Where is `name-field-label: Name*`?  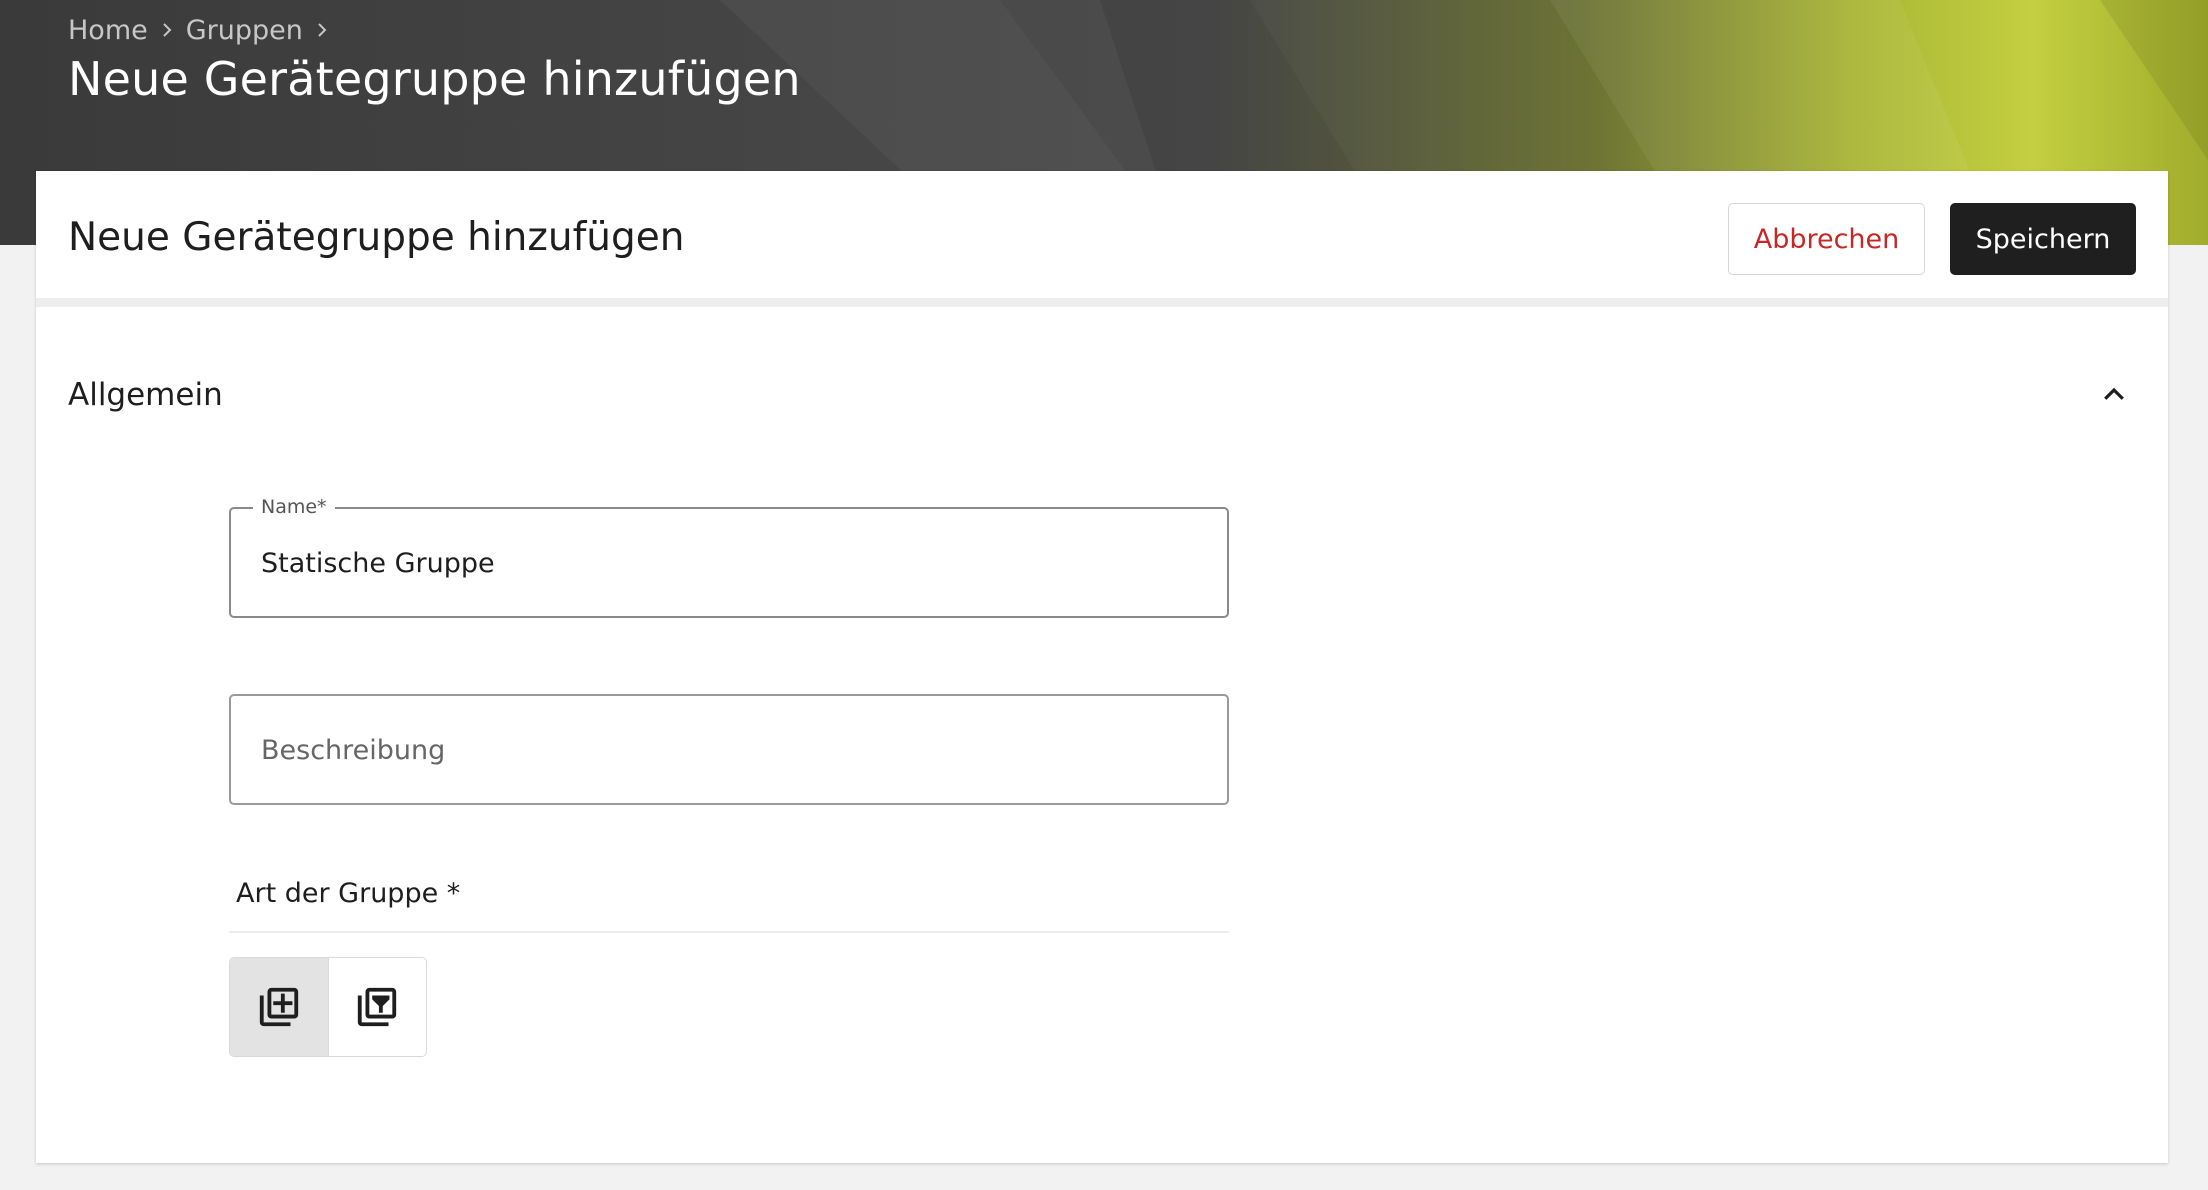 name-field-label: Name* is located at coordinates (294, 507).